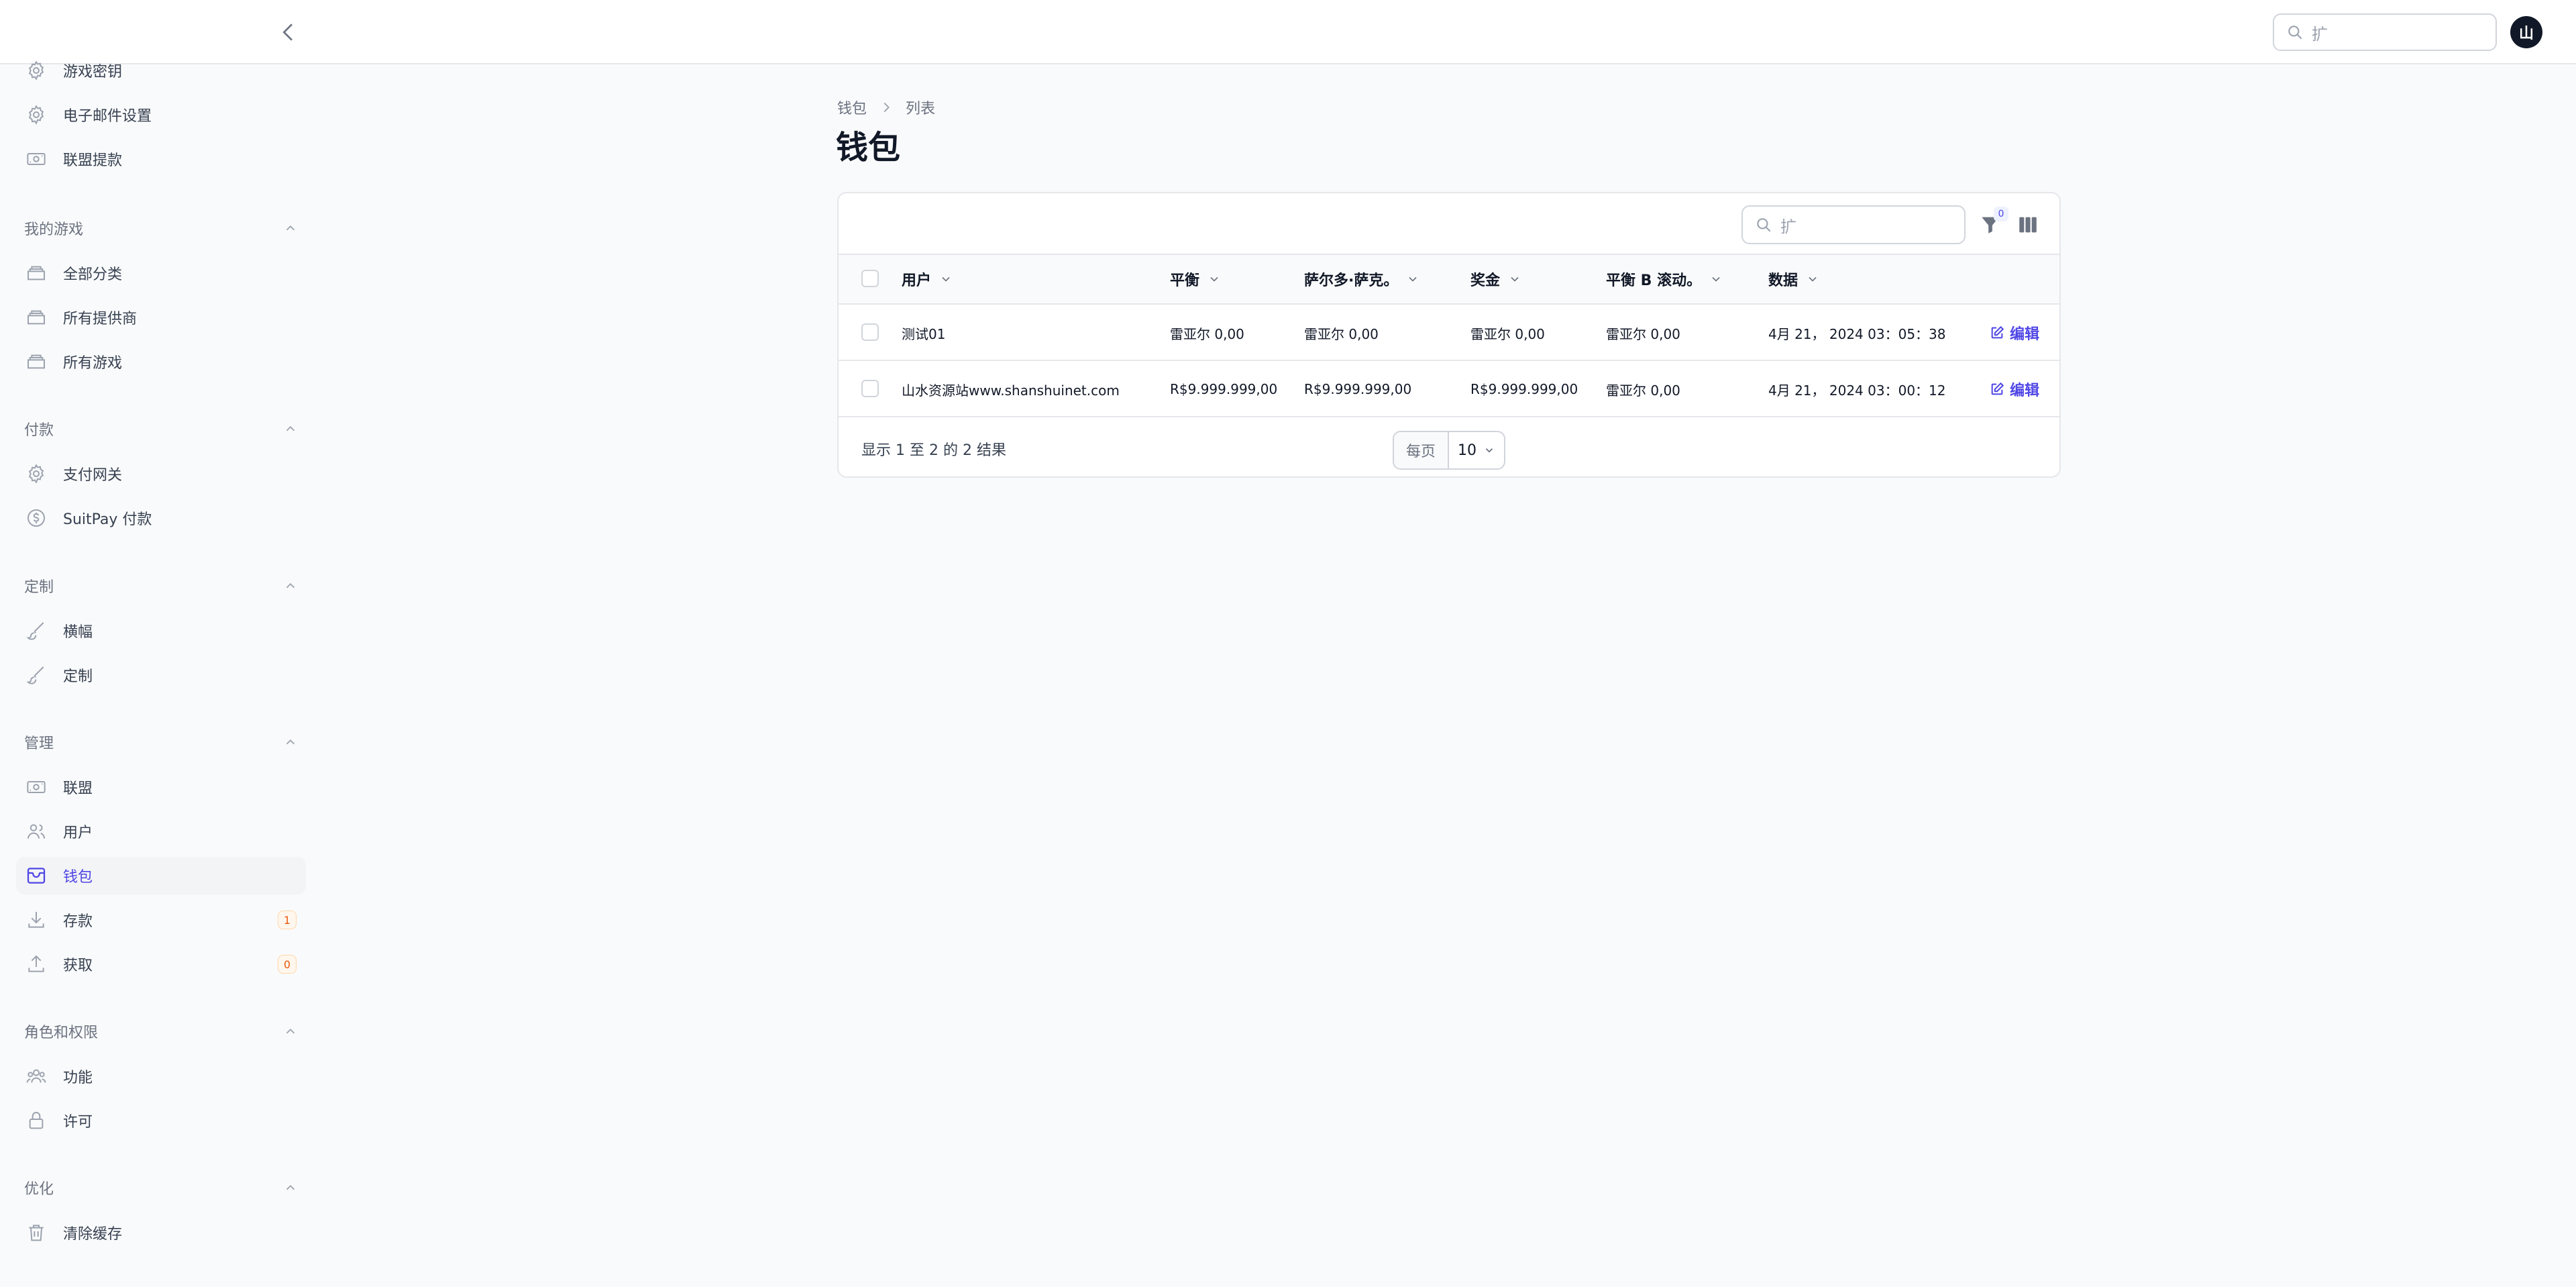  Describe the element at coordinates (1788, 227) in the screenshot. I see `table-search-placeholder: 扩` at that location.